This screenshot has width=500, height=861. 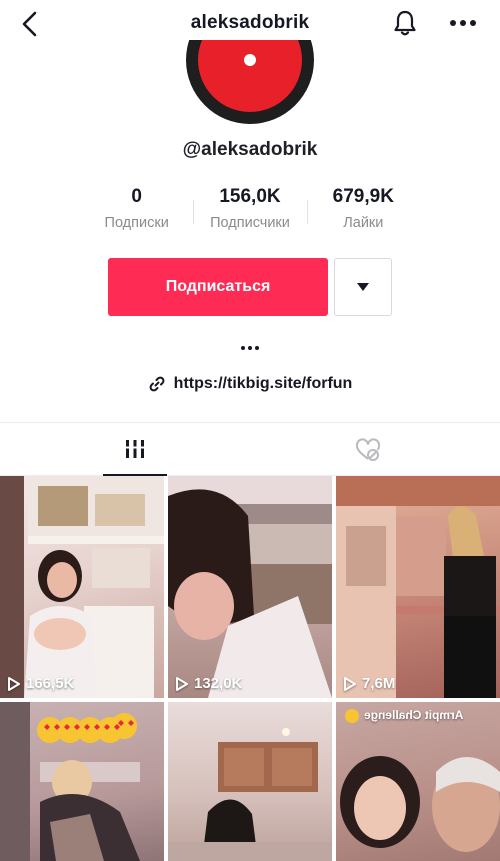 I want to click on caret-down-icon, so click(x=363, y=287).